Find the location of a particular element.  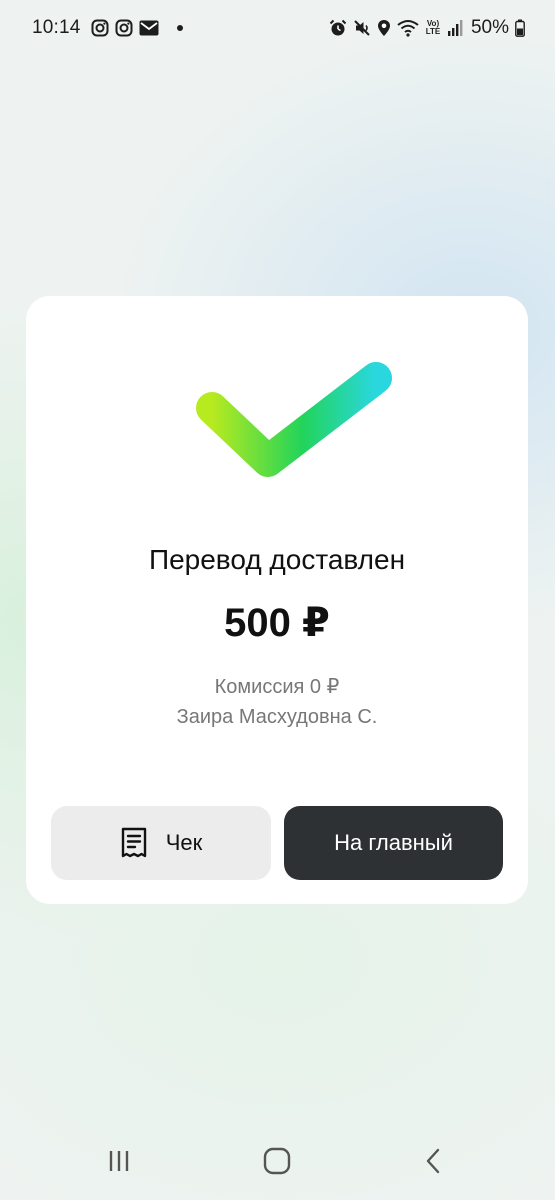

go-home-button: На главный is located at coordinates (393, 843).